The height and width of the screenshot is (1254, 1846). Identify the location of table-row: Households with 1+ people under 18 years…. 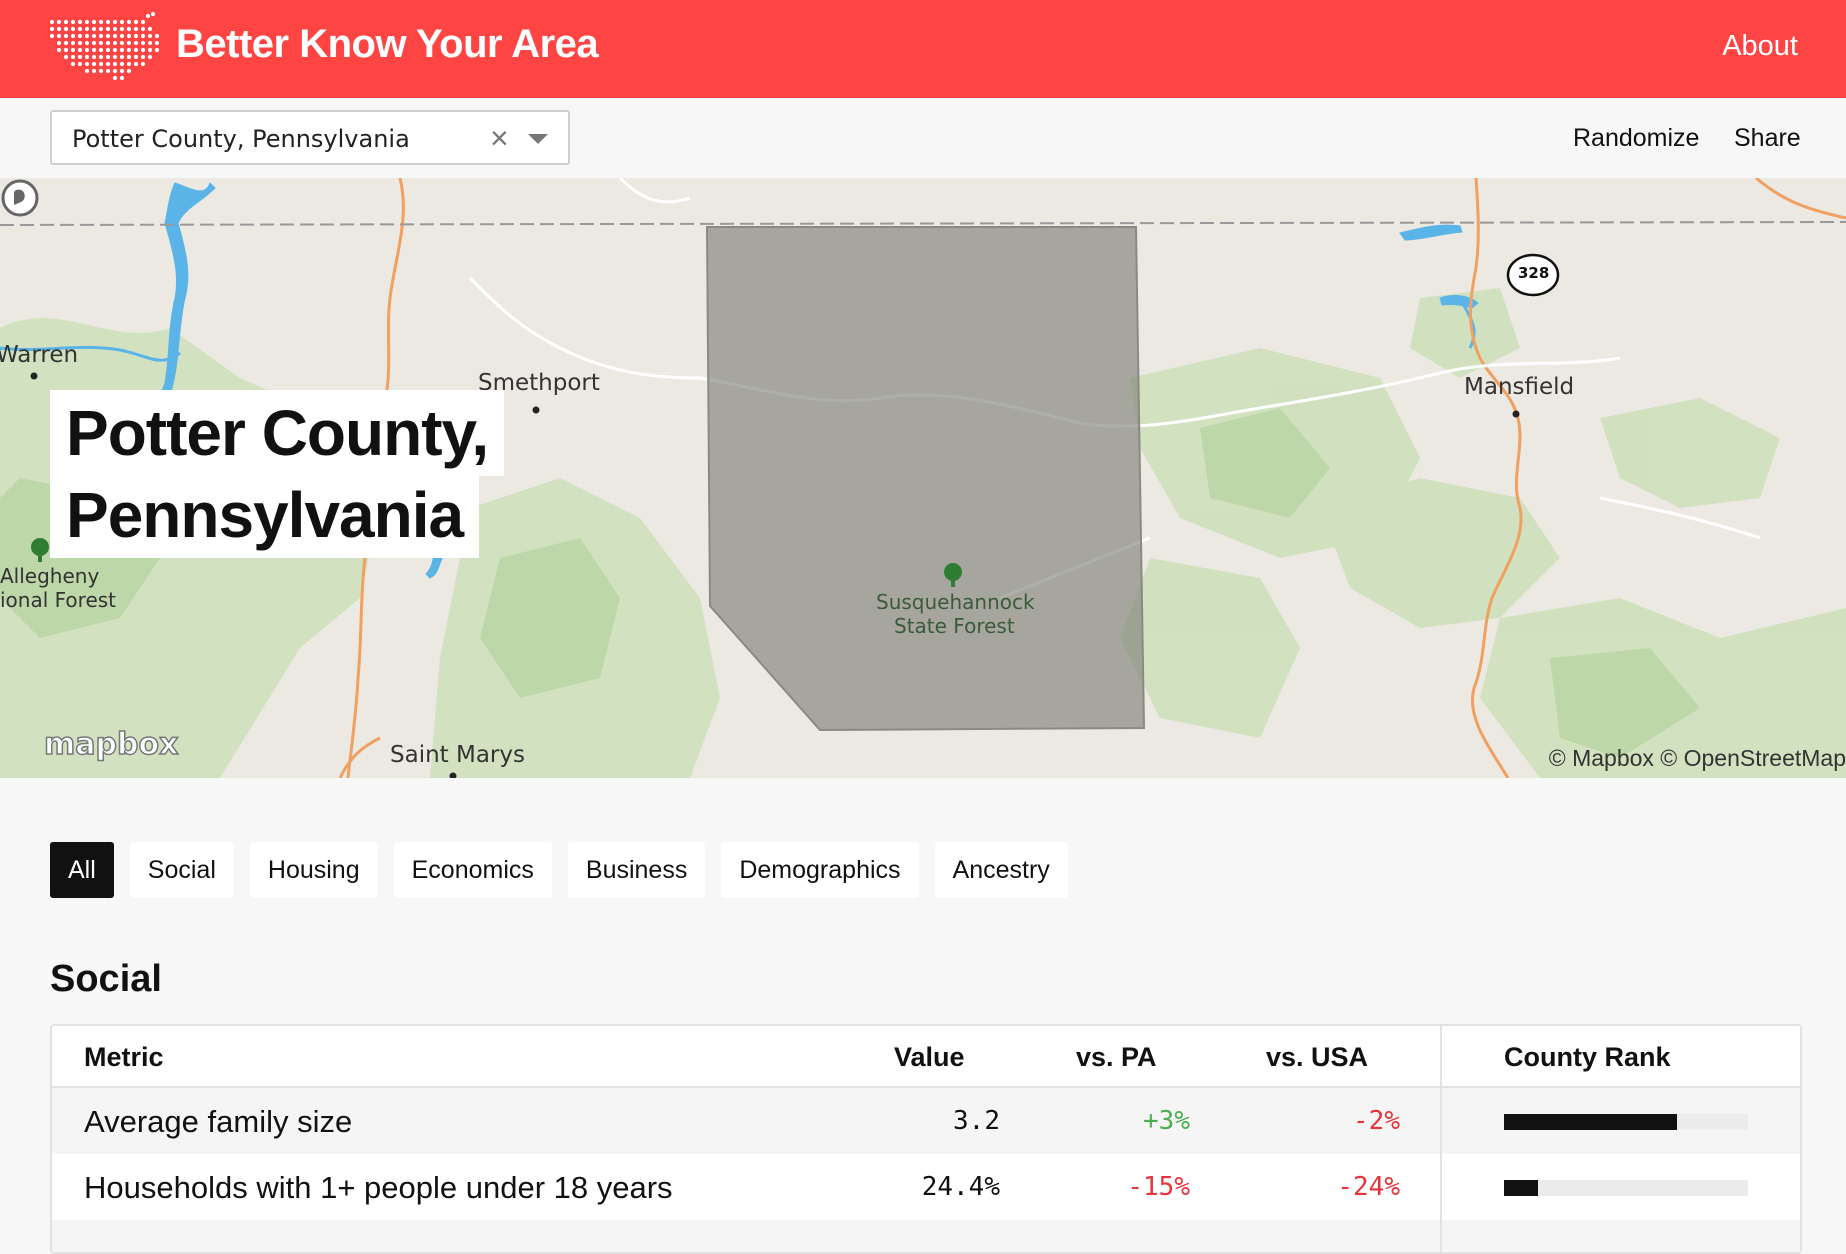
(926, 1187).